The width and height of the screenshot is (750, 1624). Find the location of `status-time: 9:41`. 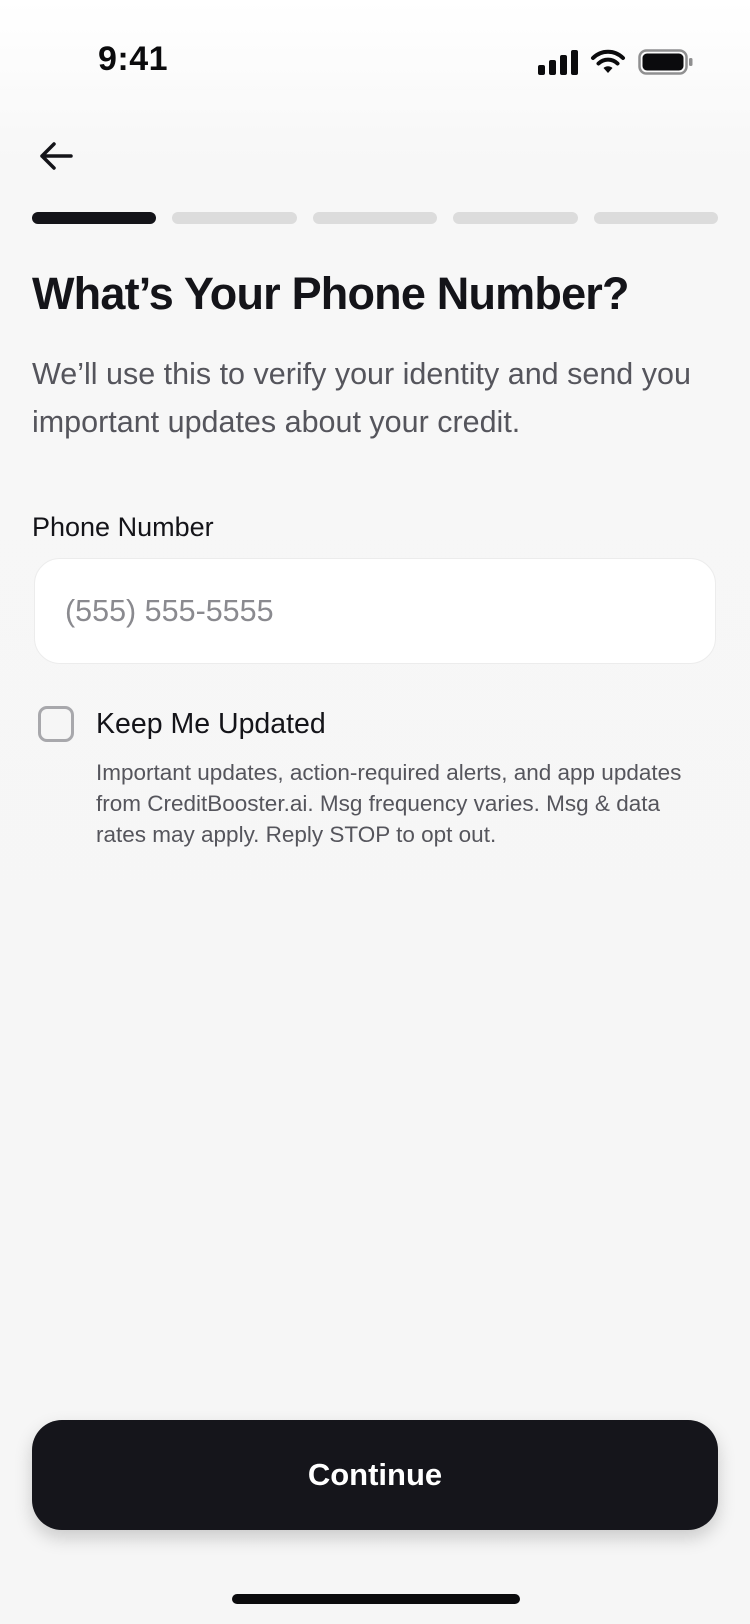

status-time: 9:41 is located at coordinates (133, 59).